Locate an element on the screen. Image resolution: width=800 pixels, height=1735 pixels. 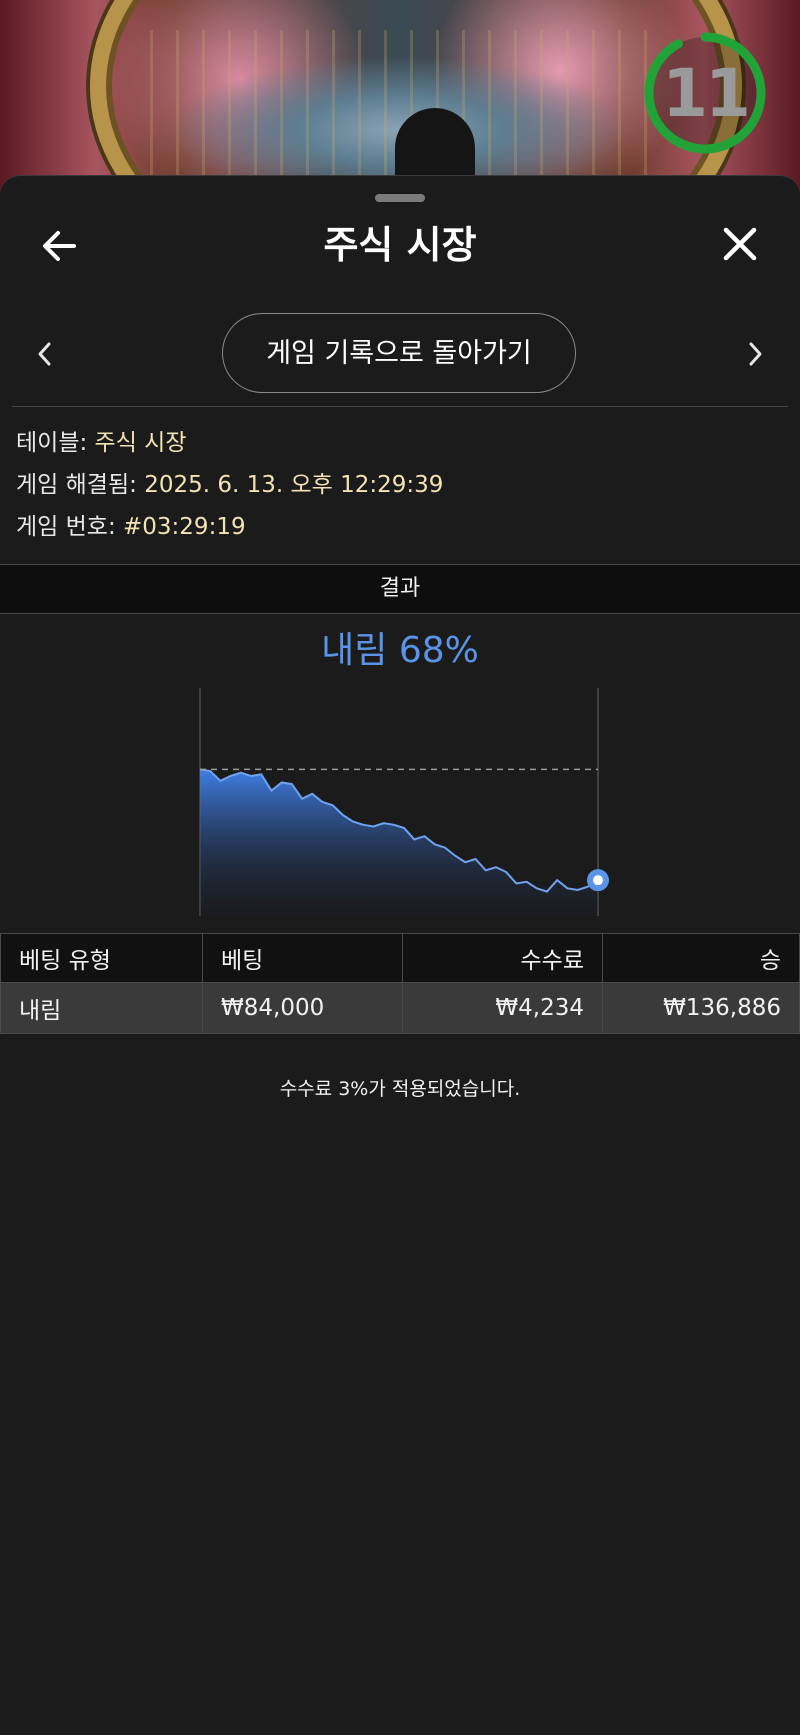
arrow-left-icon is located at coordinates (59, 246).